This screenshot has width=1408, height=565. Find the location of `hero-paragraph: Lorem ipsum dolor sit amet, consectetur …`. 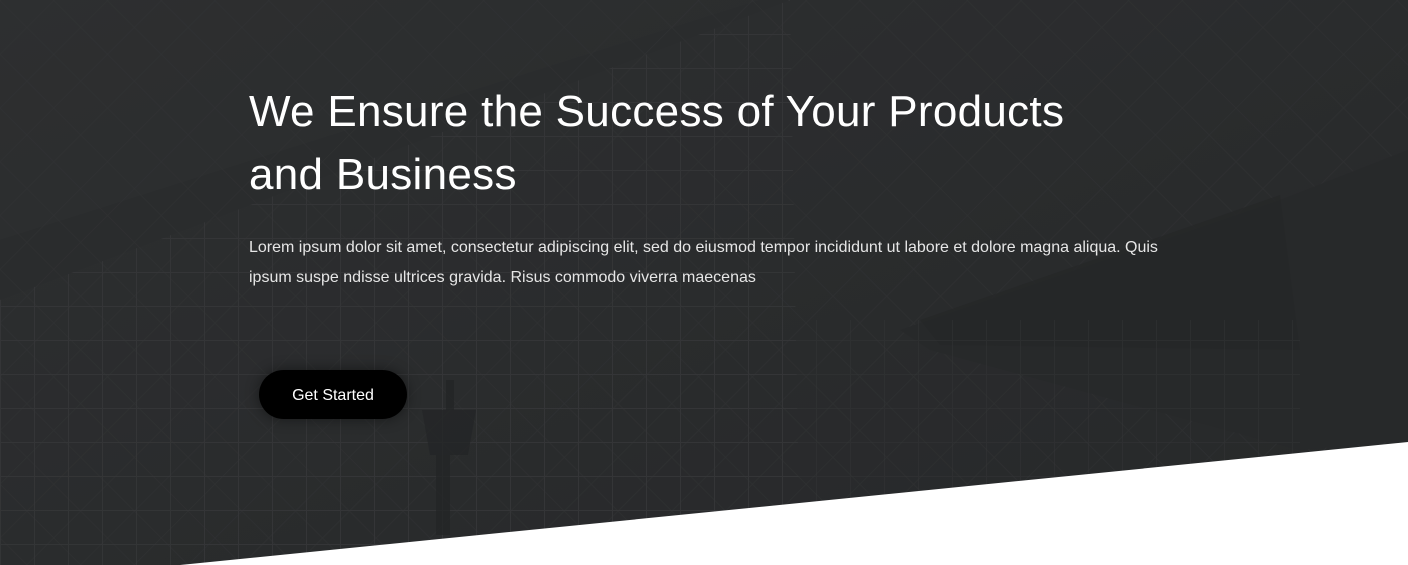

hero-paragraph: Lorem ipsum dolor sit amet, consectetur … is located at coordinates (703, 262).